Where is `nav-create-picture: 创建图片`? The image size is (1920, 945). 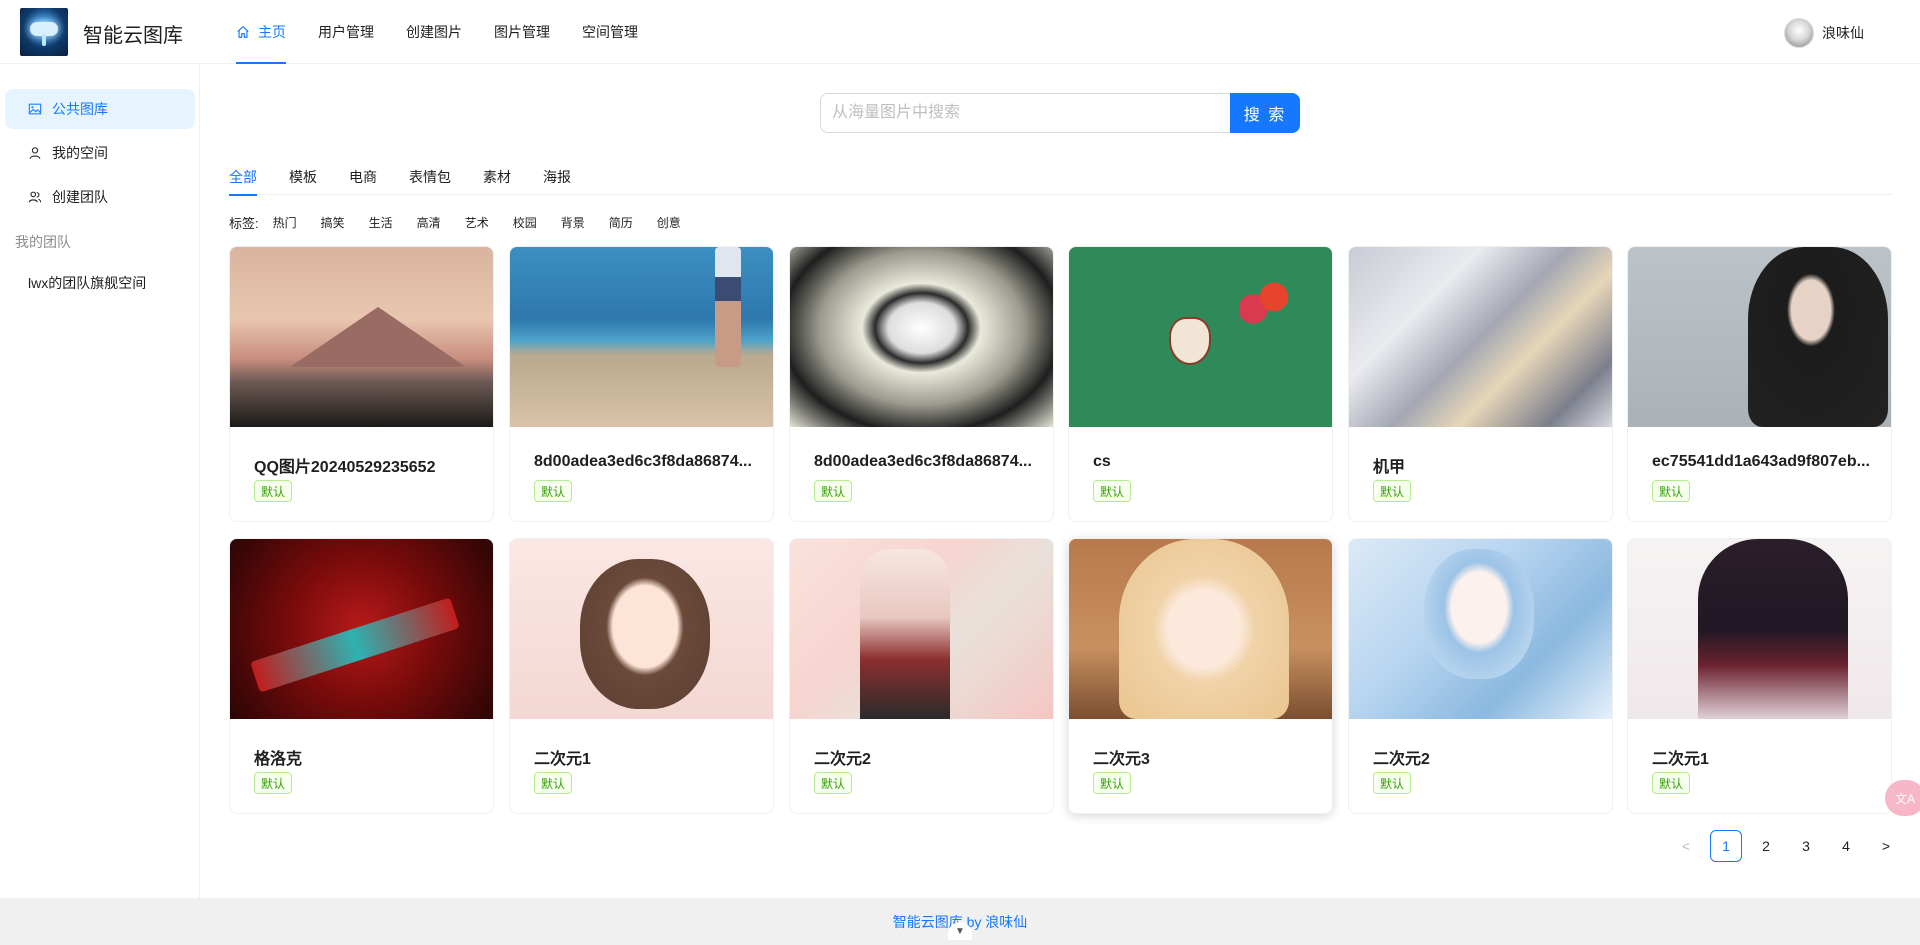
nav-create-picture: 创建图片 is located at coordinates (434, 32).